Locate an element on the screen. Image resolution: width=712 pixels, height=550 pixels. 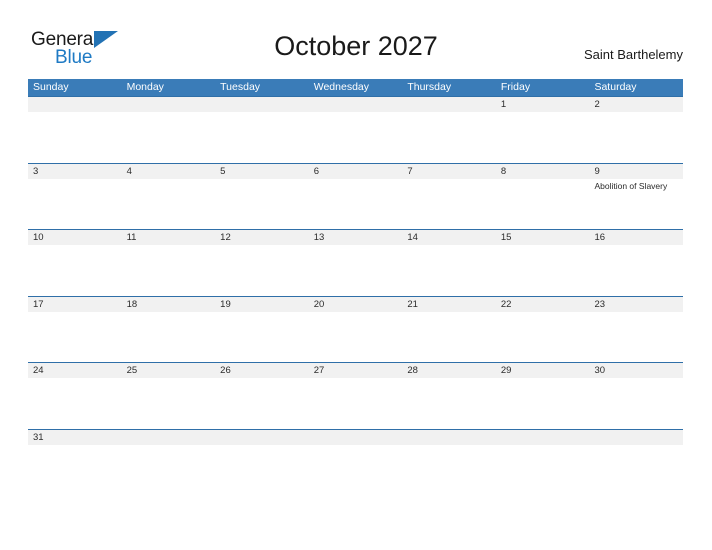
day-cell: 16 is located at coordinates (636, 237).